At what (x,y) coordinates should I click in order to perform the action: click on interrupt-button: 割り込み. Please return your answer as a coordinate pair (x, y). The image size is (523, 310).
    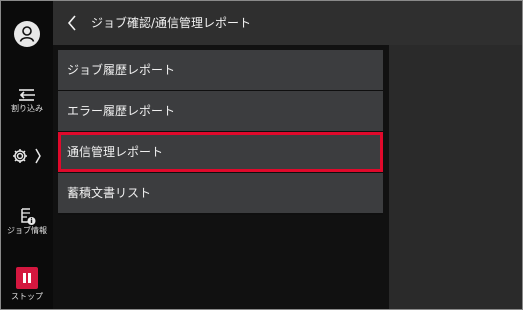
    Looking at the image, I should click on (27, 99).